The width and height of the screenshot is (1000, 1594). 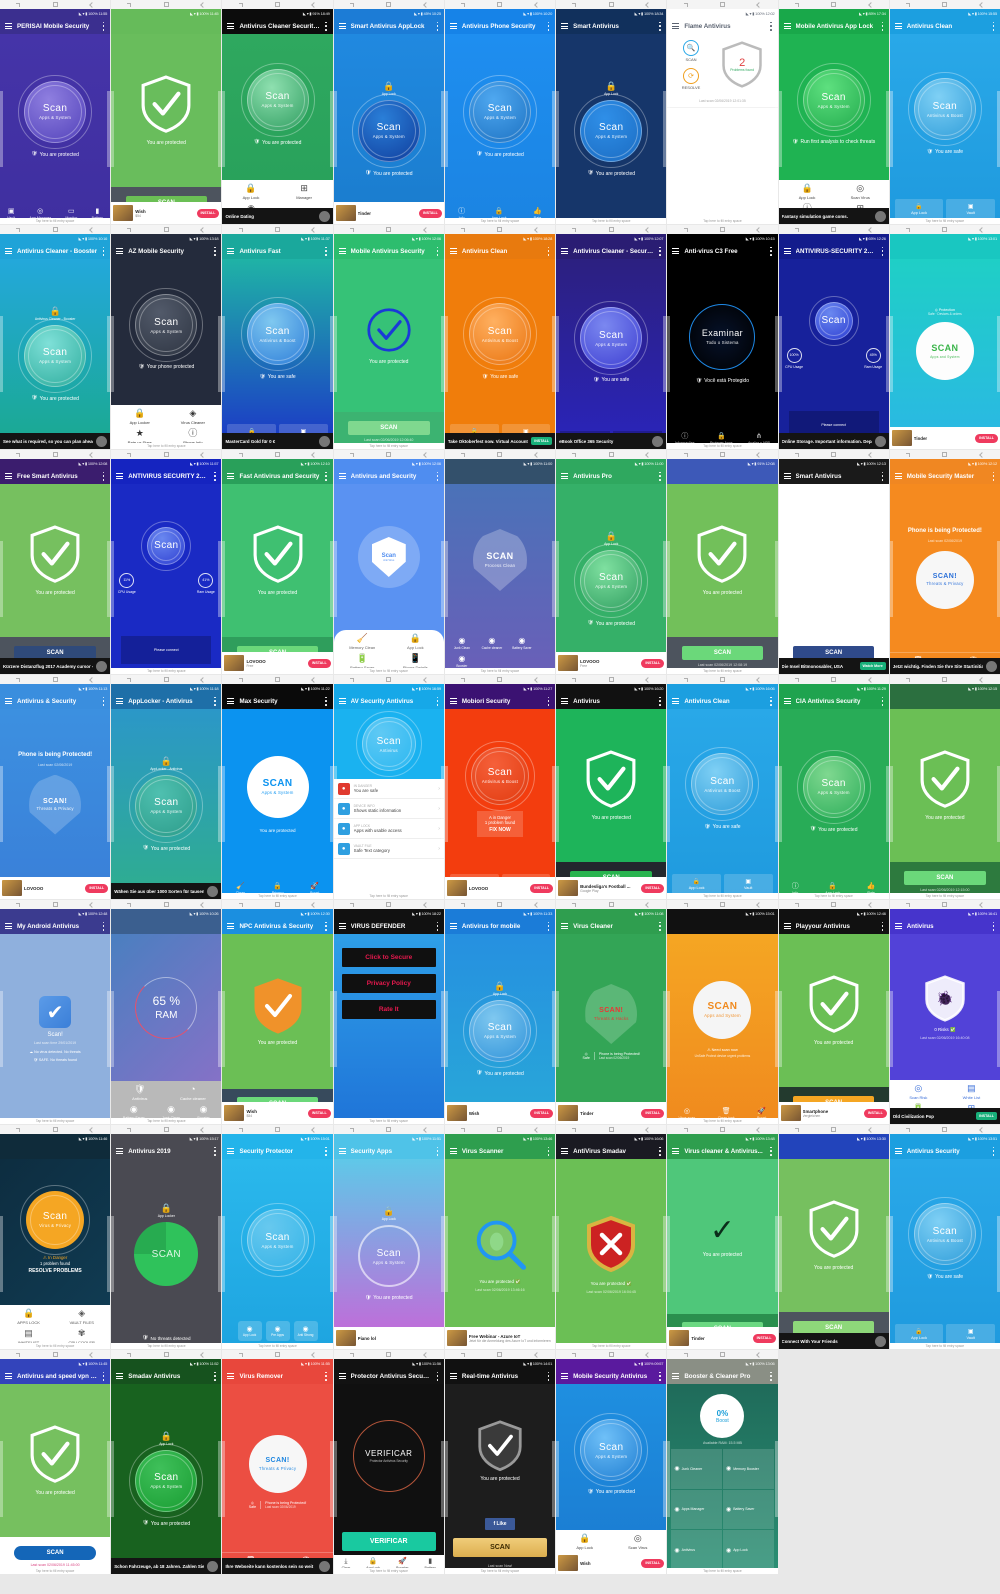 I want to click on ad-banner: Fantasy simulation game coms., so click(x=833, y=216).